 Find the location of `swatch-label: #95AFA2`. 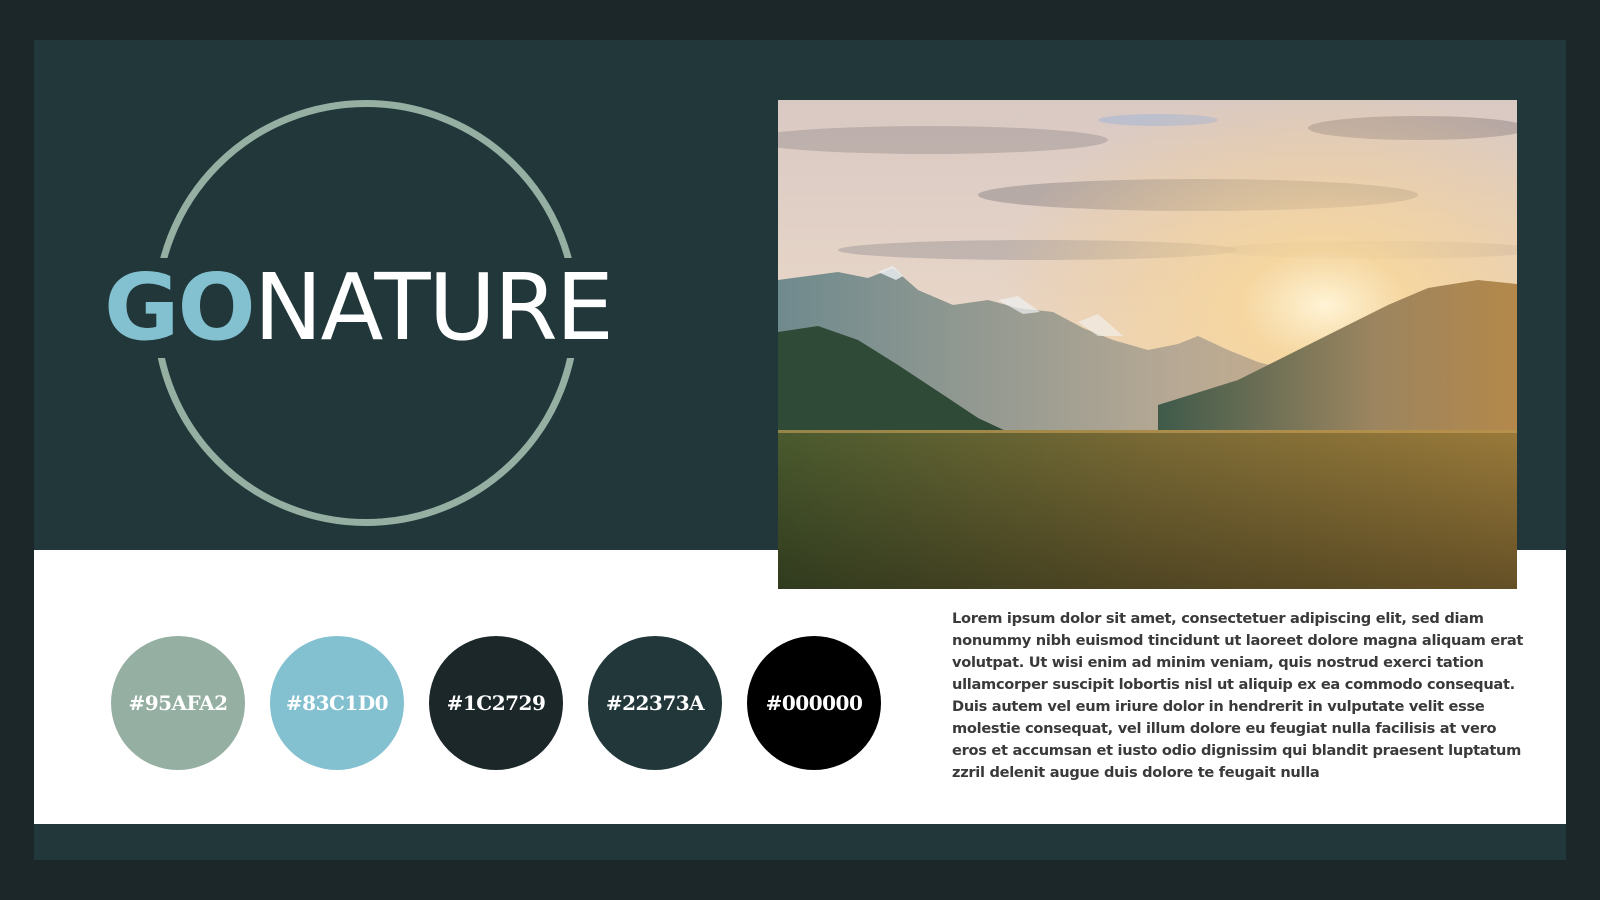

swatch-label: #95AFA2 is located at coordinates (178, 703).